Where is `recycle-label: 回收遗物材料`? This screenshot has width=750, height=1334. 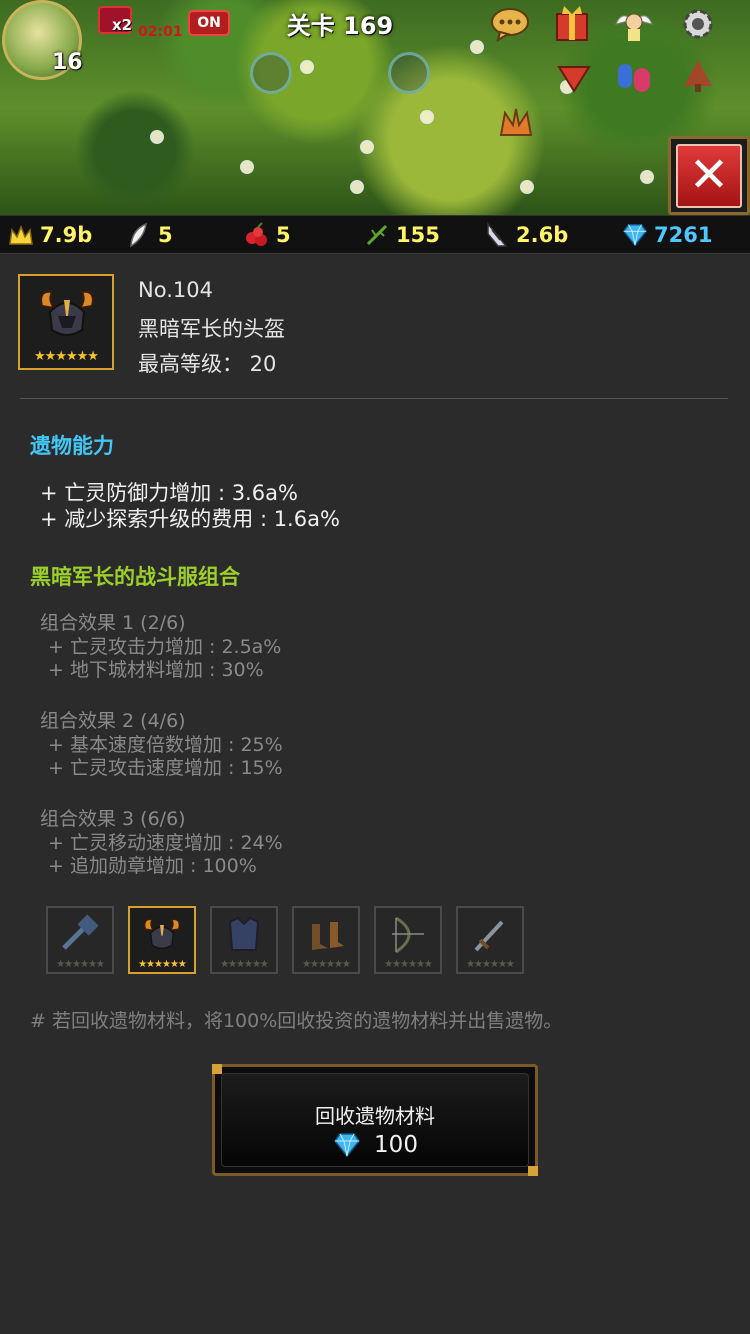 recycle-label: 回收遗物材料 is located at coordinates (375, 1116).